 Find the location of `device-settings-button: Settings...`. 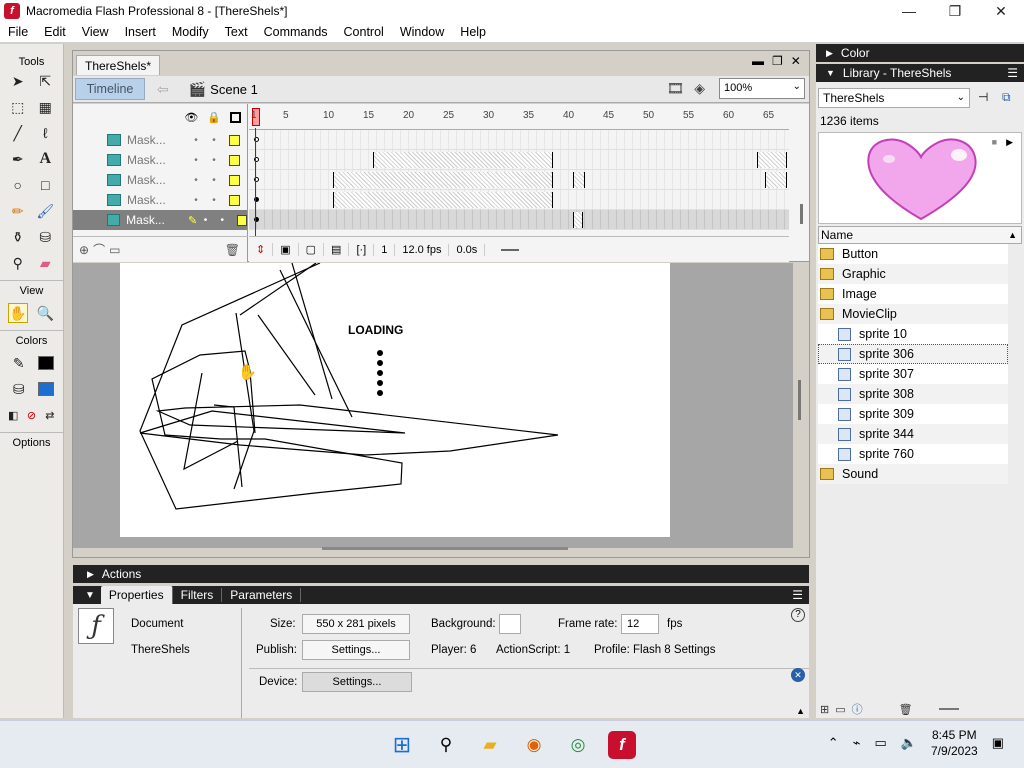

device-settings-button: Settings... is located at coordinates (357, 682).